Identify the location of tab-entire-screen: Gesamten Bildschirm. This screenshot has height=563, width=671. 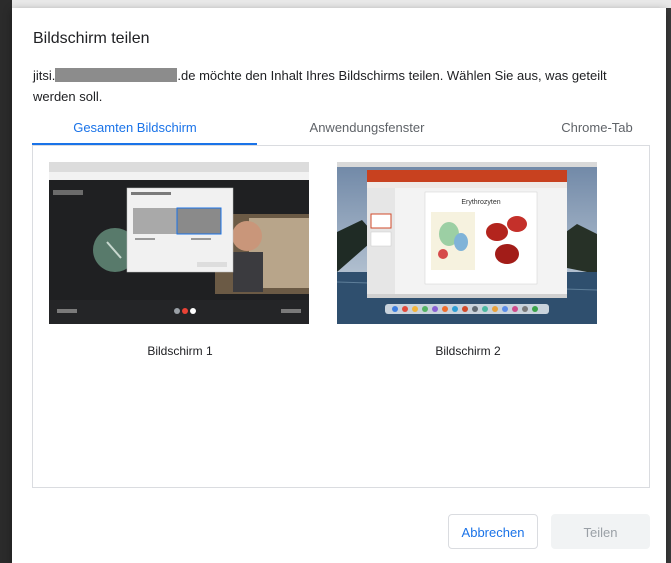
(135, 131).